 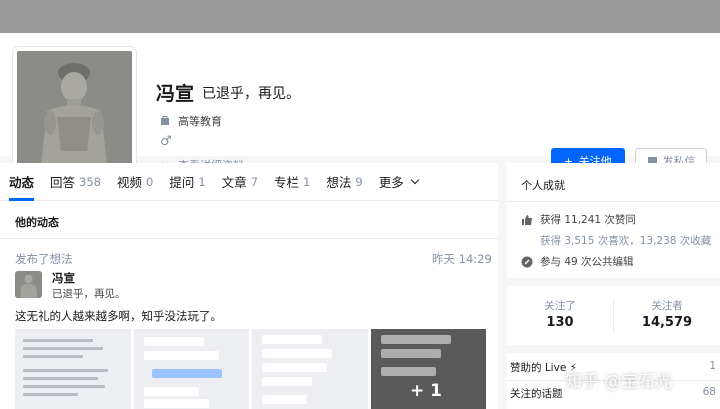 What do you see at coordinates (360, 16) in the screenshot?
I see `profile-banner` at bounding box center [360, 16].